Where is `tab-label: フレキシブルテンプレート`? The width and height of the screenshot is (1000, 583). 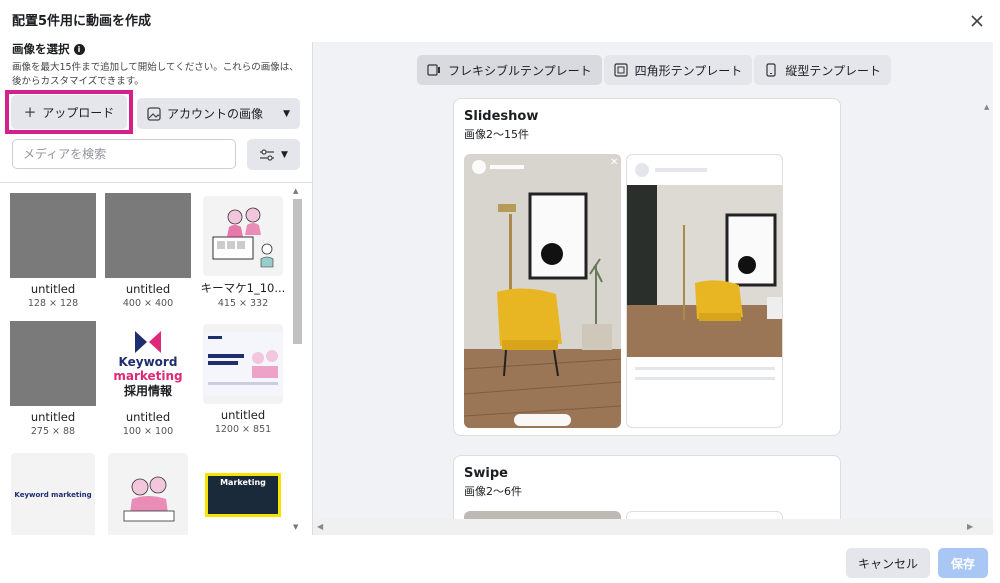
tab-label: フレキシブルテンプレート is located at coordinates (520, 70).